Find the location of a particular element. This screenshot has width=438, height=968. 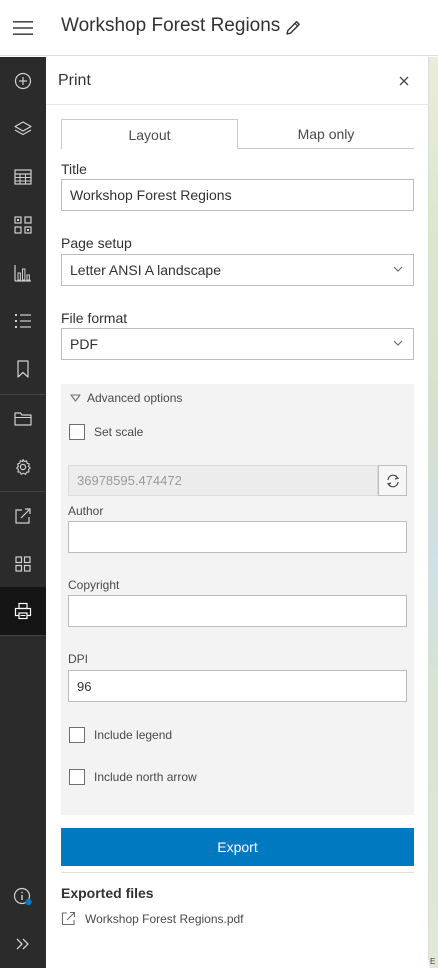

app-header: Workshop Forest Regions is located at coordinates (219, 28).